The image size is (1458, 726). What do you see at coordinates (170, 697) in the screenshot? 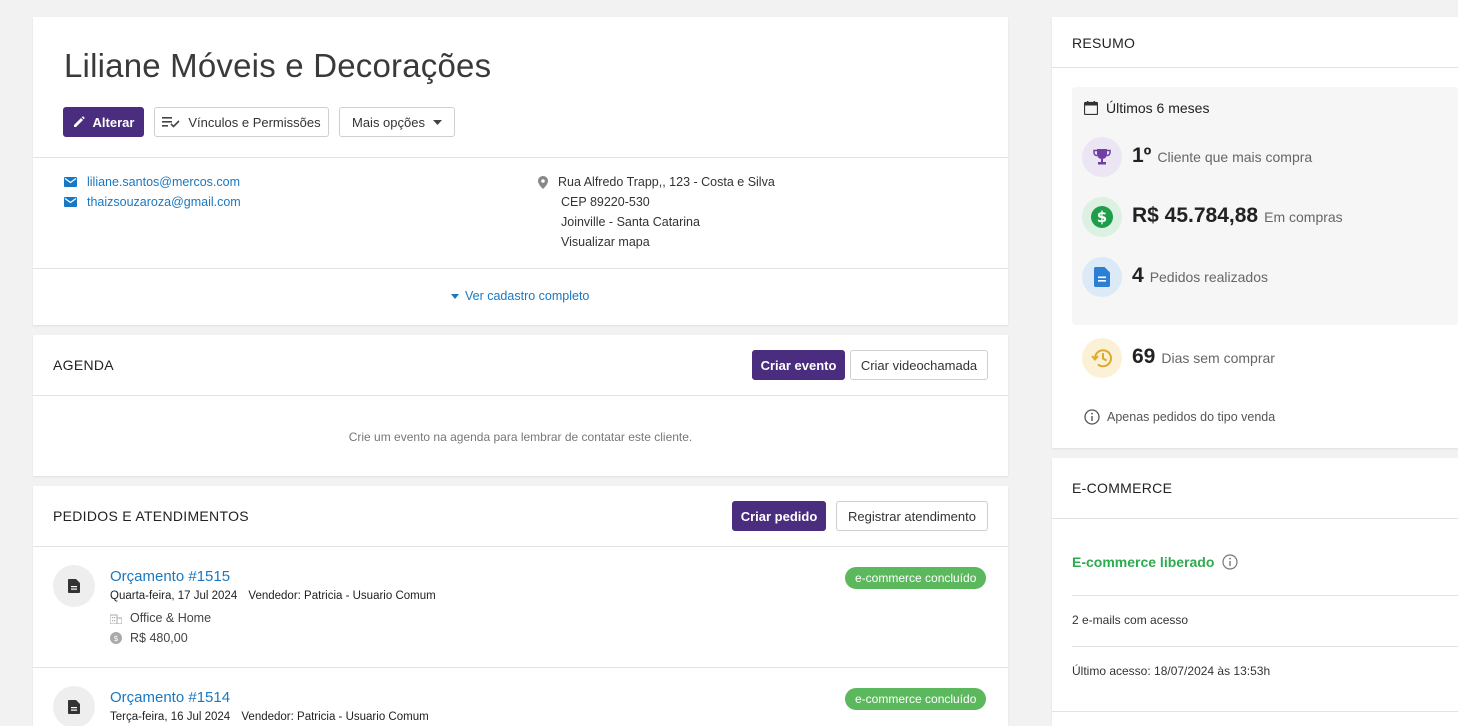
I see `order-title-link: Orçamento #1514` at bounding box center [170, 697].